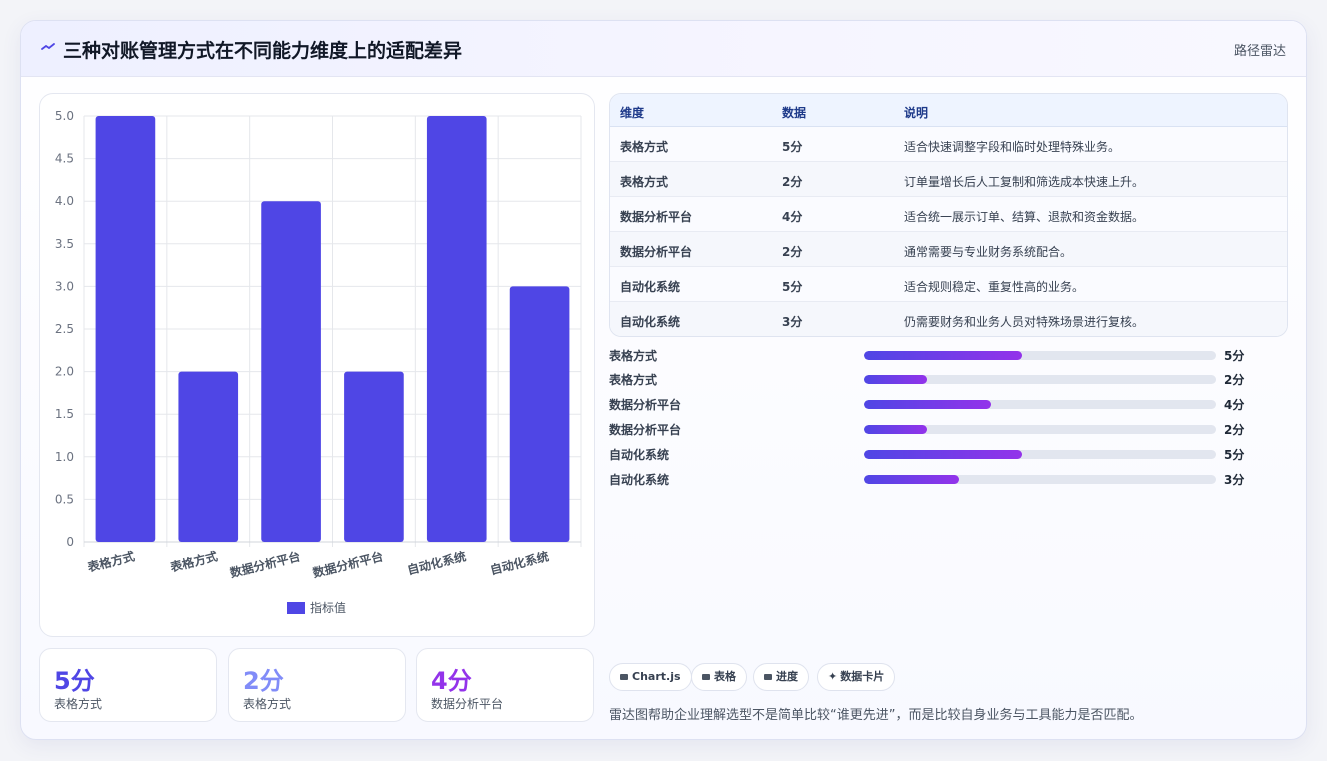 The image size is (1327, 761). What do you see at coordinates (64, 414) in the screenshot?
I see `y-tick-label: 1.5` at bounding box center [64, 414].